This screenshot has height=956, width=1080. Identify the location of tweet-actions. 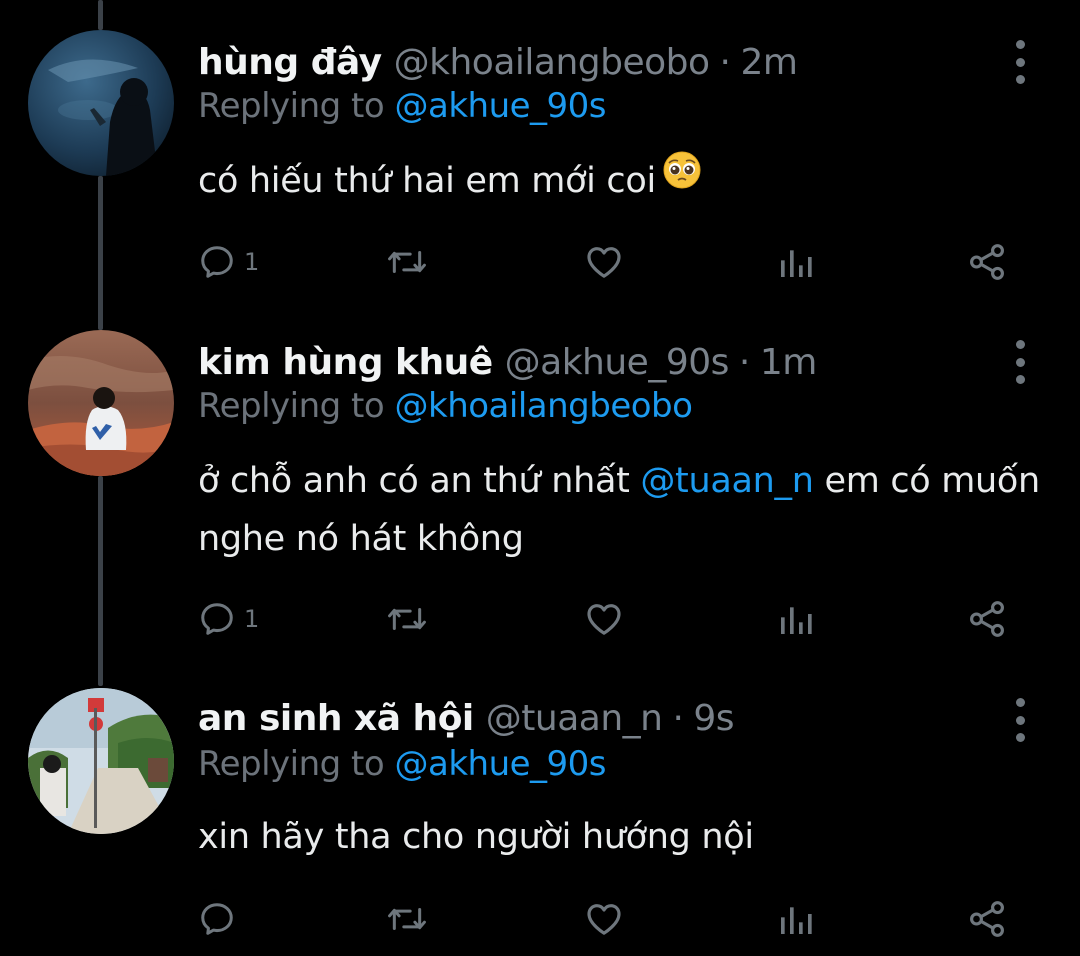
(613, 919).